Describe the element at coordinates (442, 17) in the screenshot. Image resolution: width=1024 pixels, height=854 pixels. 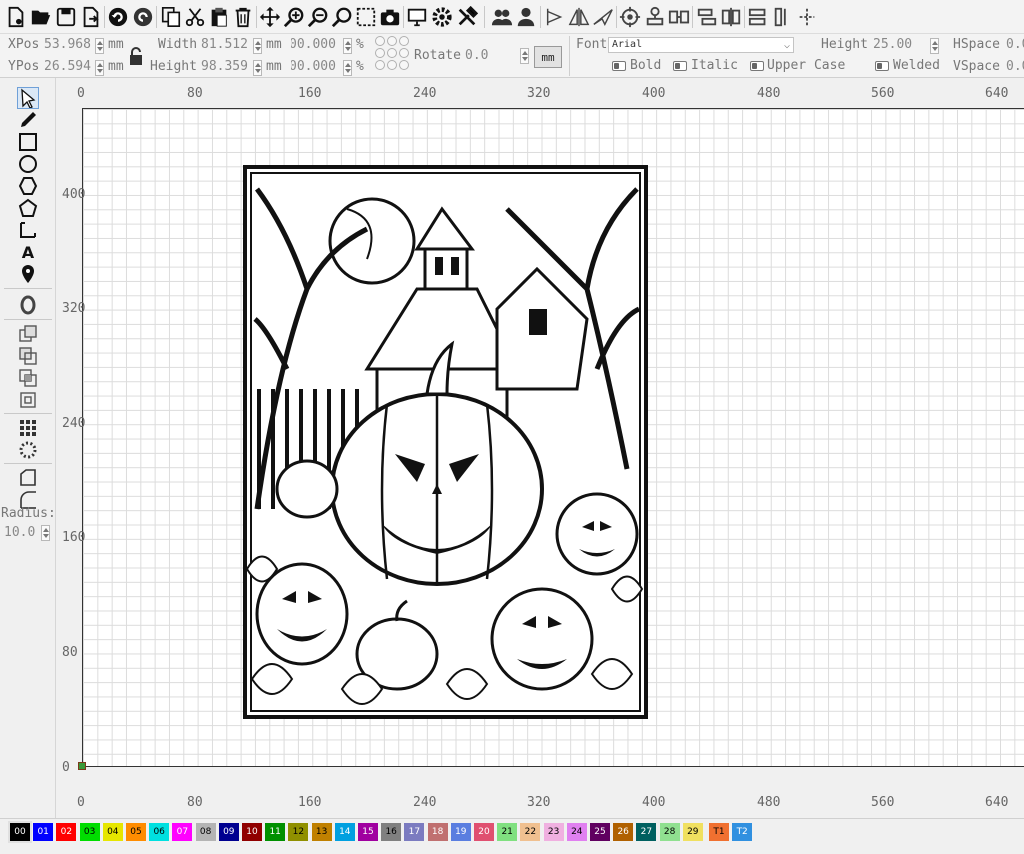
I see `settings-icon` at that location.